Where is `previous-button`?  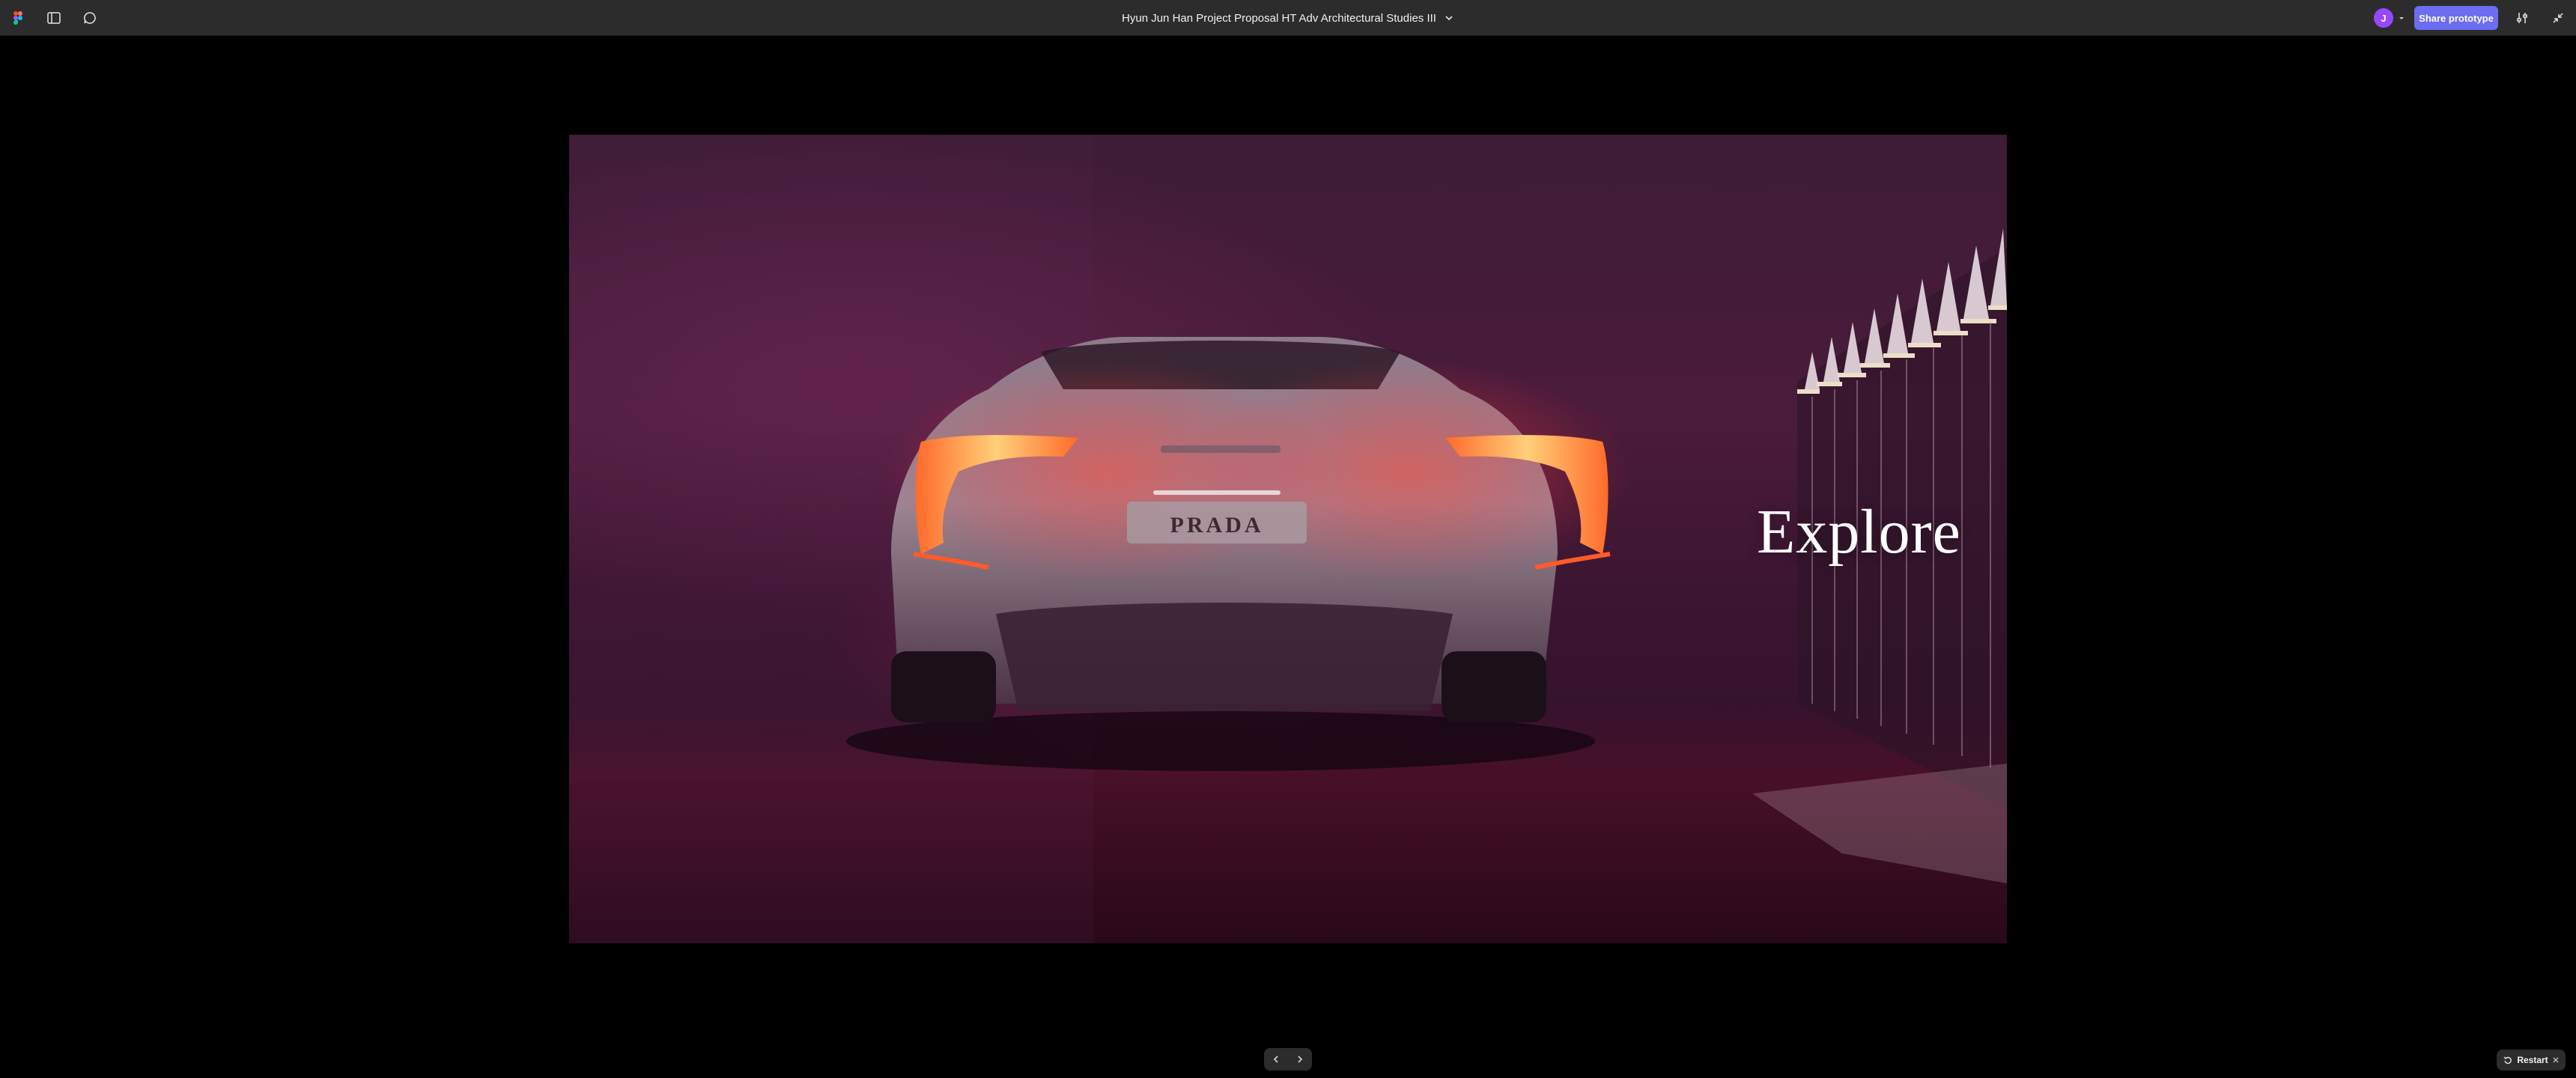
previous-button is located at coordinates (1276, 1059).